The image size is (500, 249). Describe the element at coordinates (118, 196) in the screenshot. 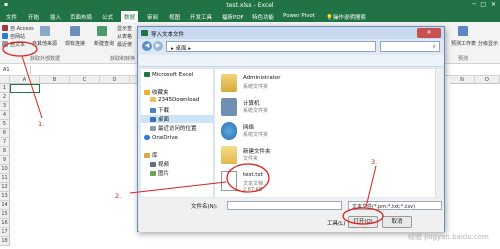

I see `annotation-label: 2.` at that location.